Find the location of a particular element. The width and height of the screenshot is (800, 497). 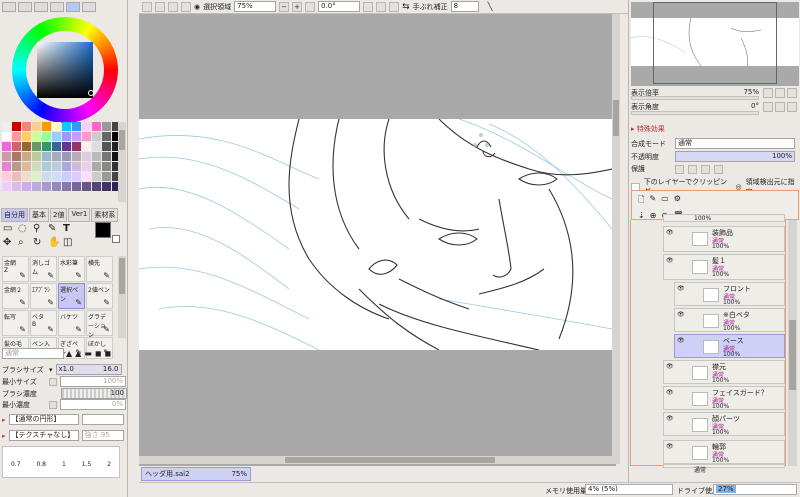

min-density-field: 0% is located at coordinates (93, 404).